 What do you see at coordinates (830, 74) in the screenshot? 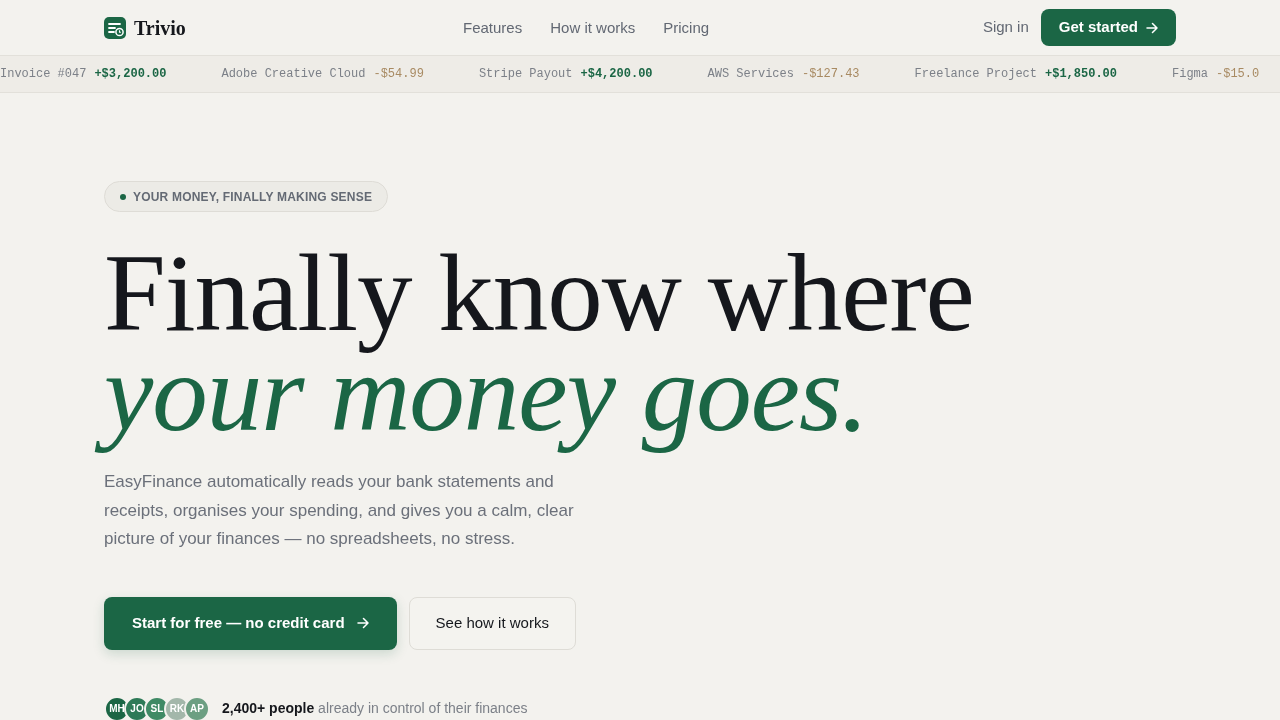
I see `transaction-amount: -$127.43` at bounding box center [830, 74].